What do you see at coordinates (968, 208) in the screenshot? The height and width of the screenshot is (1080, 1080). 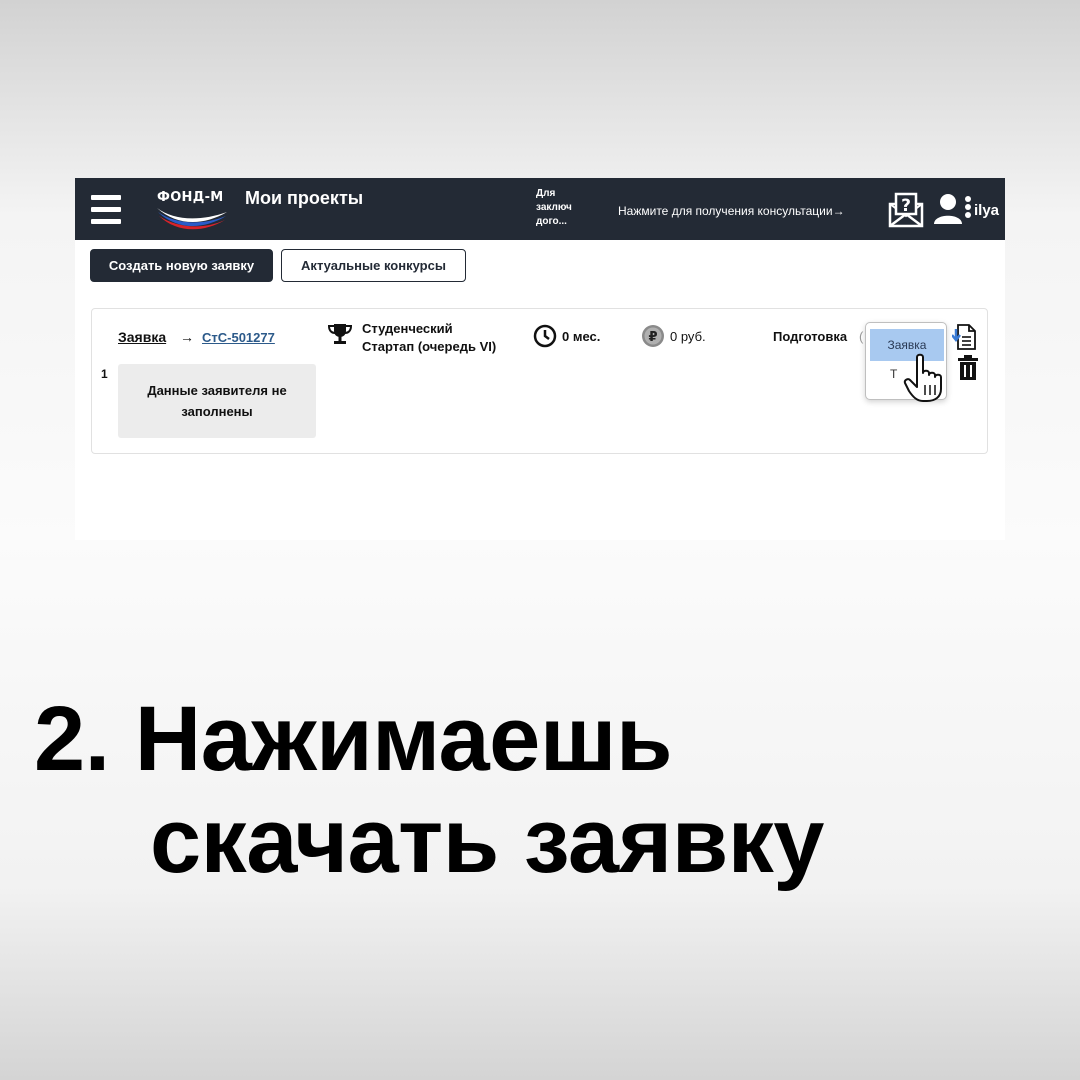 I see `more-vertical-icon` at bounding box center [968, 208].